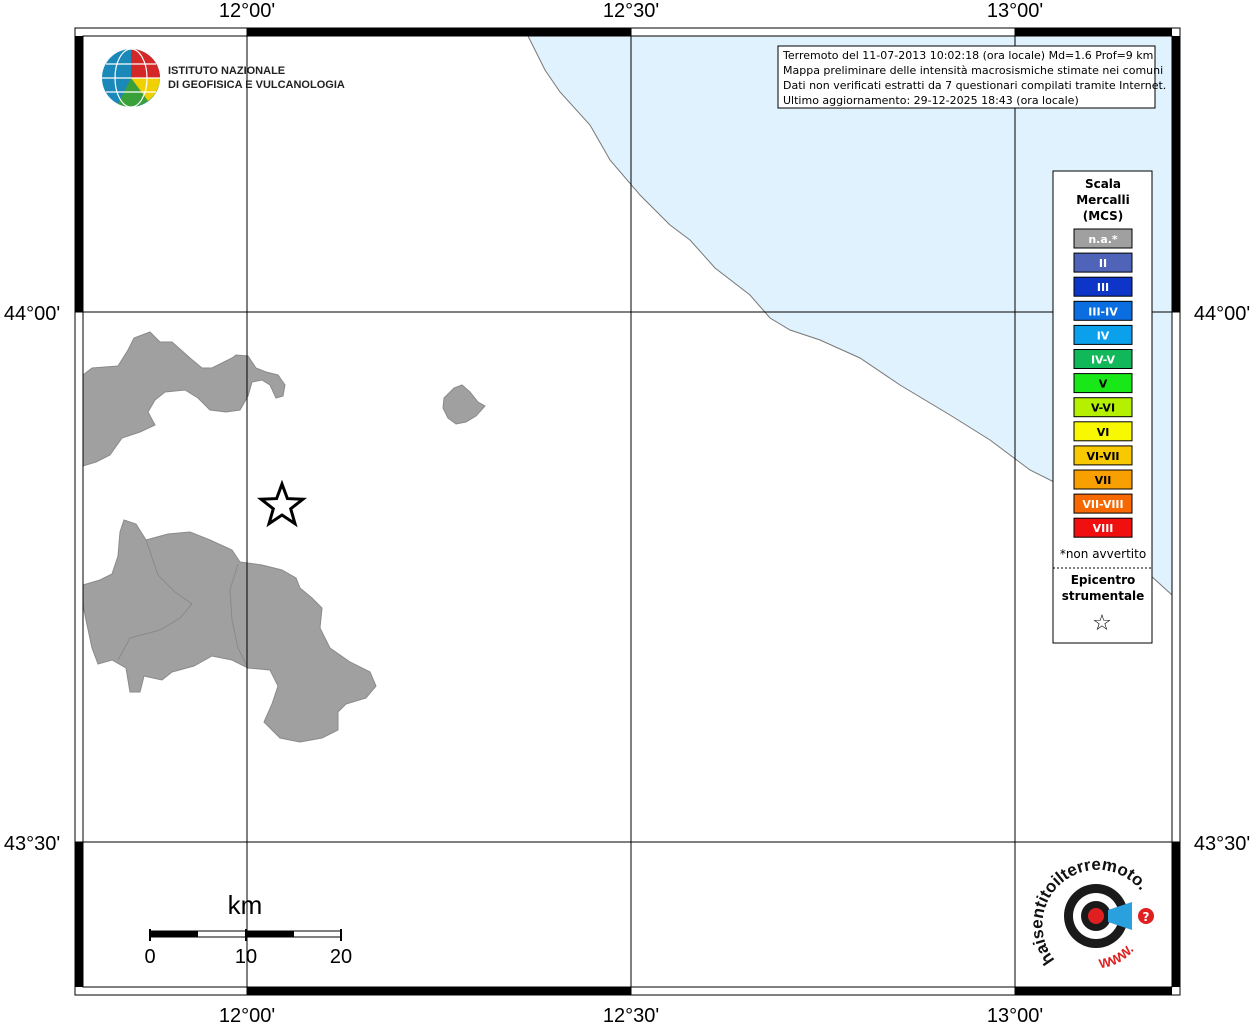 This screenshot has height=1024, width=1255. Describe the element at coordinates (1103, 263) in the screenshot. I see `legend-item-label: II` at that location.